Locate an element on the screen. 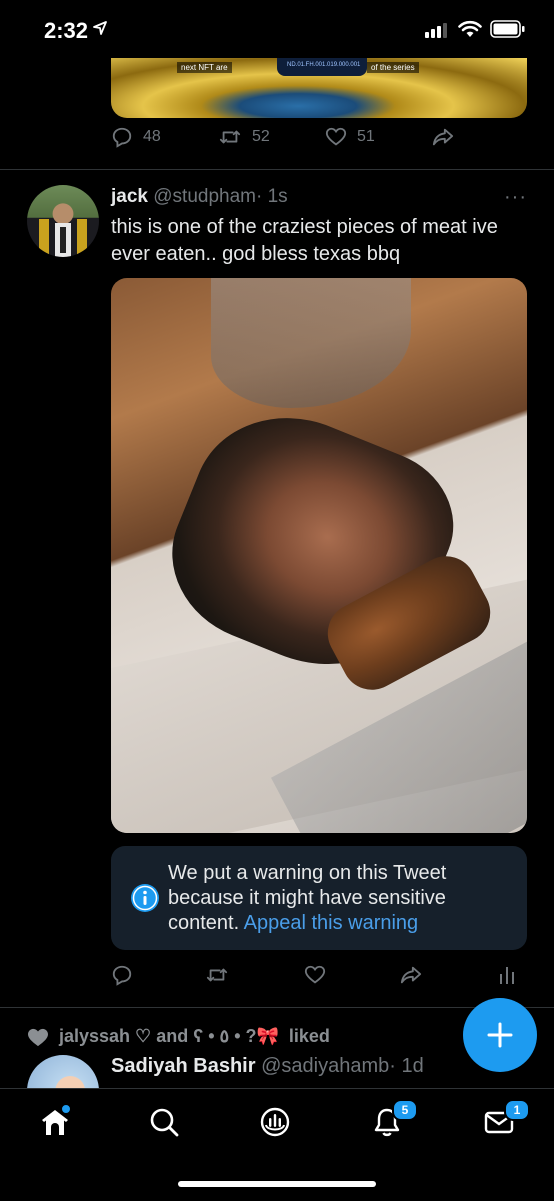 The width and height of the screenshot is (554, 1201). analytics-icon is located at coordinates (507, 975).